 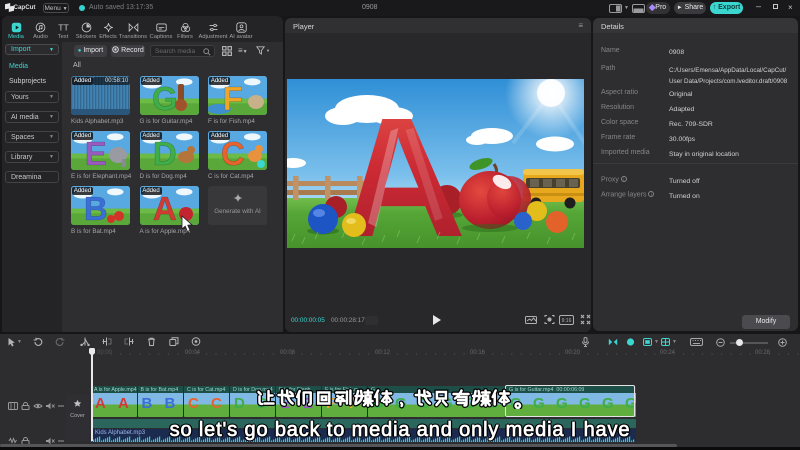 I want to click on svg-text: F, so click(x=233, y=97).